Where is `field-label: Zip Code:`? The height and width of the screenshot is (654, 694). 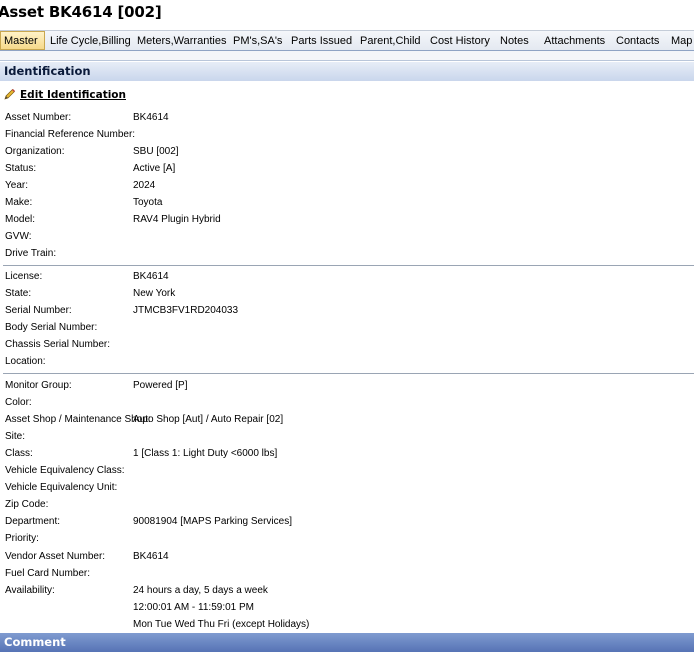 field-label: Zip Code: is located at coordinates (27, 505).